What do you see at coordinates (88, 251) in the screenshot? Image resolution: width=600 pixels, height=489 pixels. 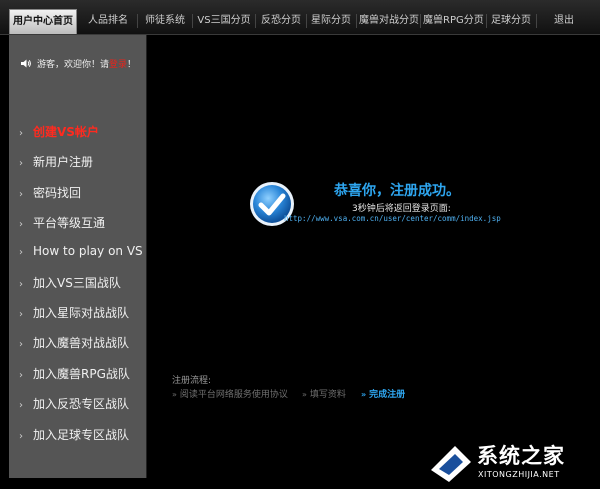 I see `sidebar-item-label: How to play on VS` at bounding box center [88, 251].